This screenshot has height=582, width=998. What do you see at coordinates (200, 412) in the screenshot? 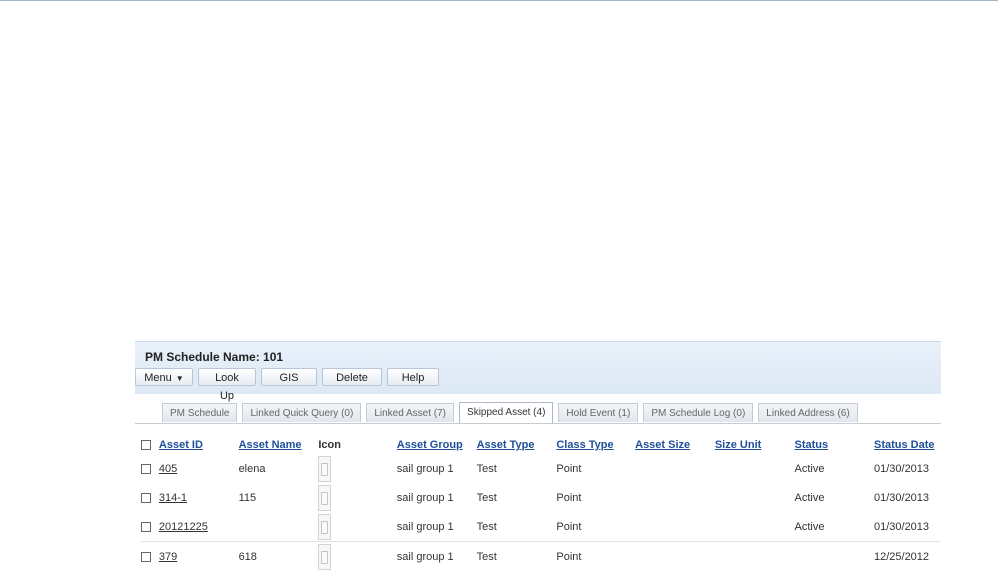
I see `tab-pm-schedule: PM Schedule` at bounding box center [200, 412].